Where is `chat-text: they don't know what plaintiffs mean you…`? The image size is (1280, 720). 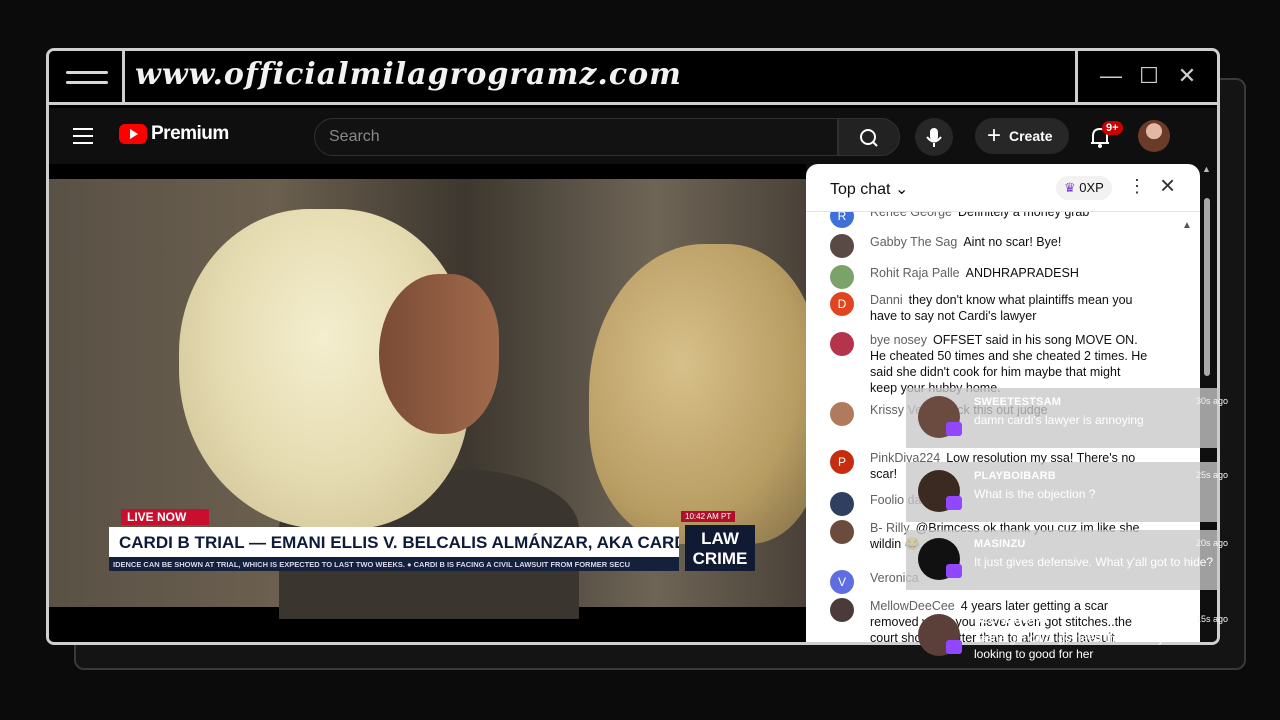
chat-text: they don't know what plaintiffs mean you… is located at coordinates (1001, 308).